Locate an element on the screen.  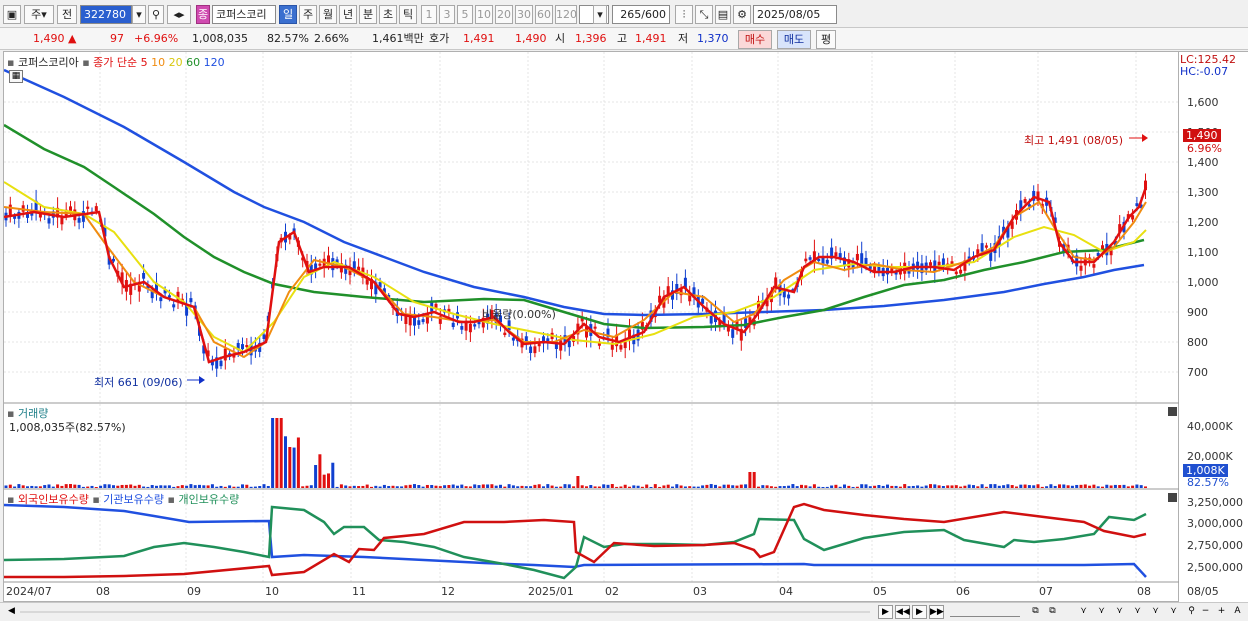
x-label: 2024/07 is located at coordinates (29, 591).